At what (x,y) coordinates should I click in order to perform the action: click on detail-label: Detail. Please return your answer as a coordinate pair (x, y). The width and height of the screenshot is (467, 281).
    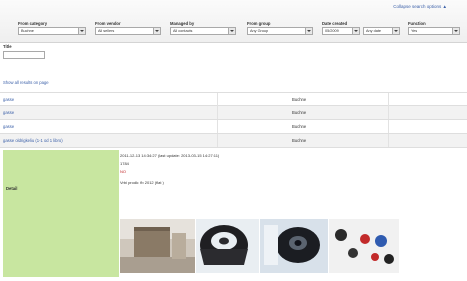
    Looking at the image, I should click on (12, 188).